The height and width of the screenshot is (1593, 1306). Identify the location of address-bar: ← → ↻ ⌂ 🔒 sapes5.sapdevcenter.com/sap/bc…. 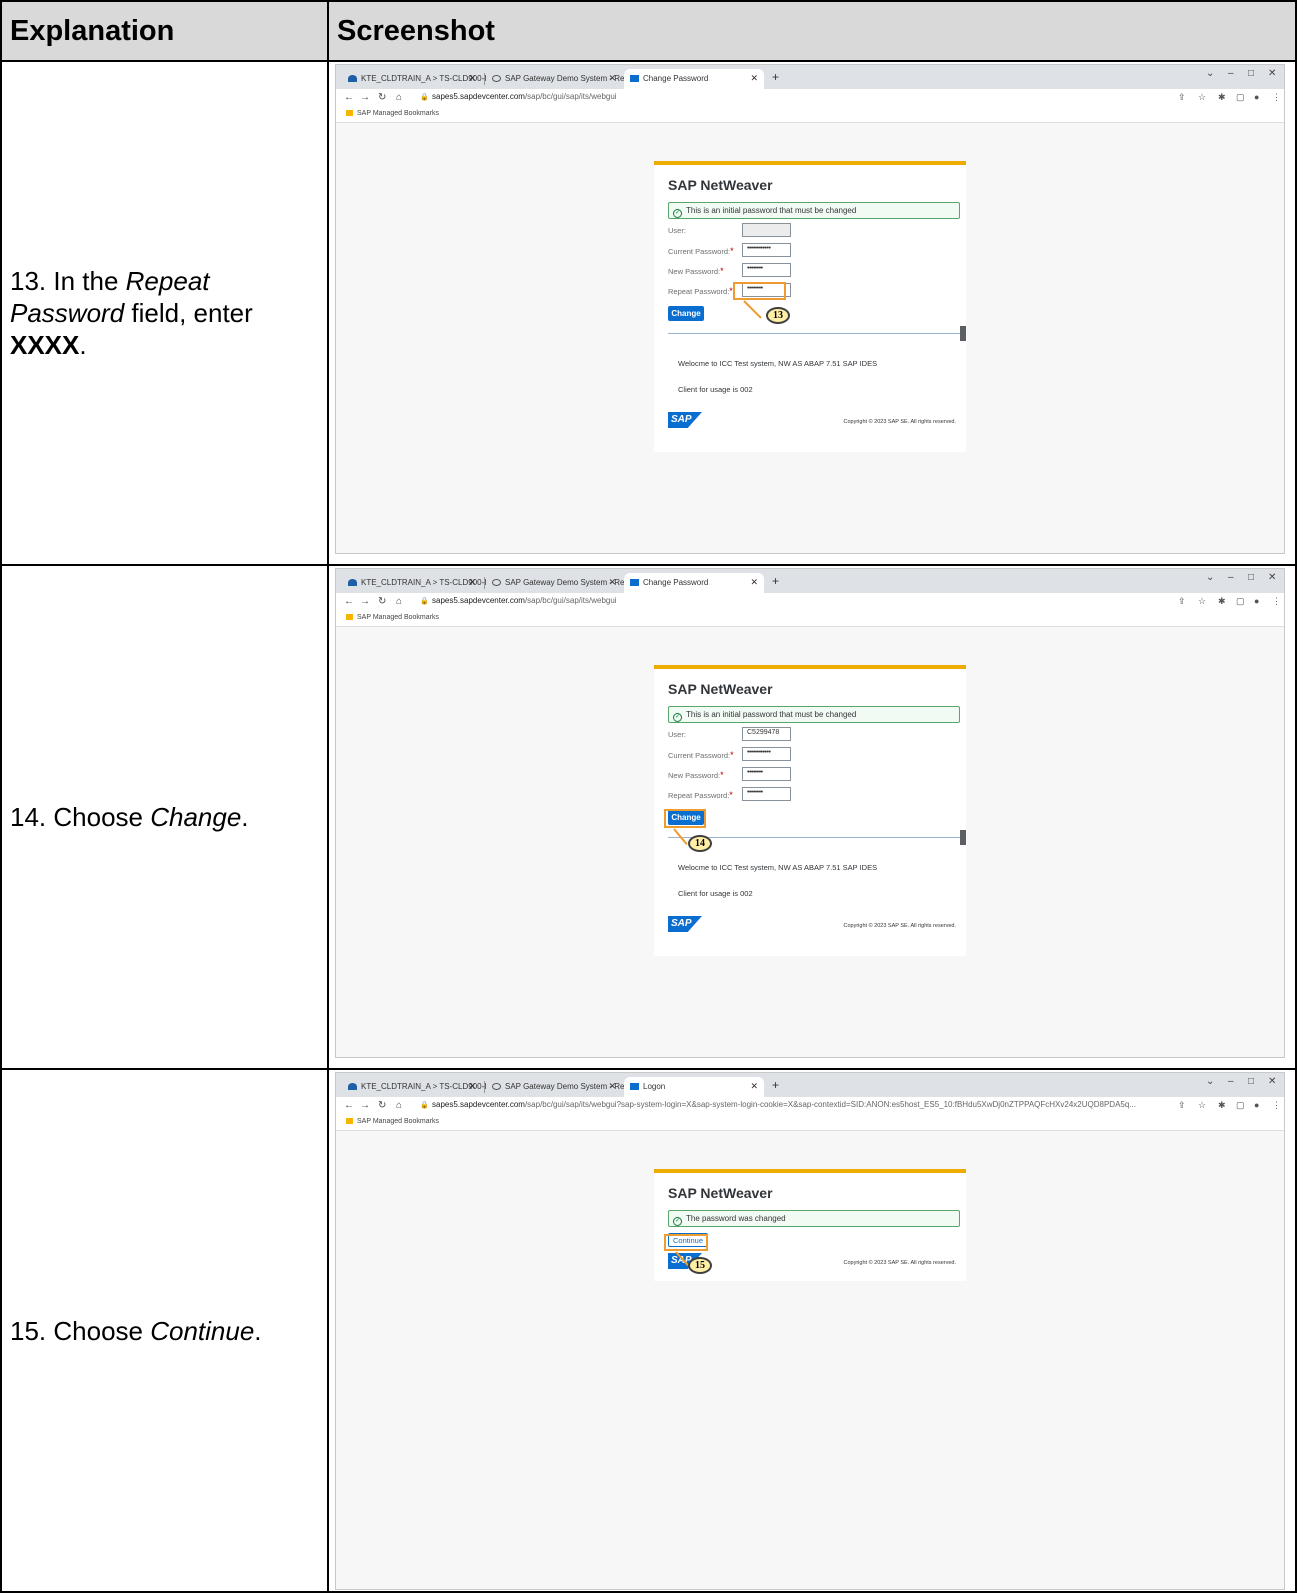
(810, 98).